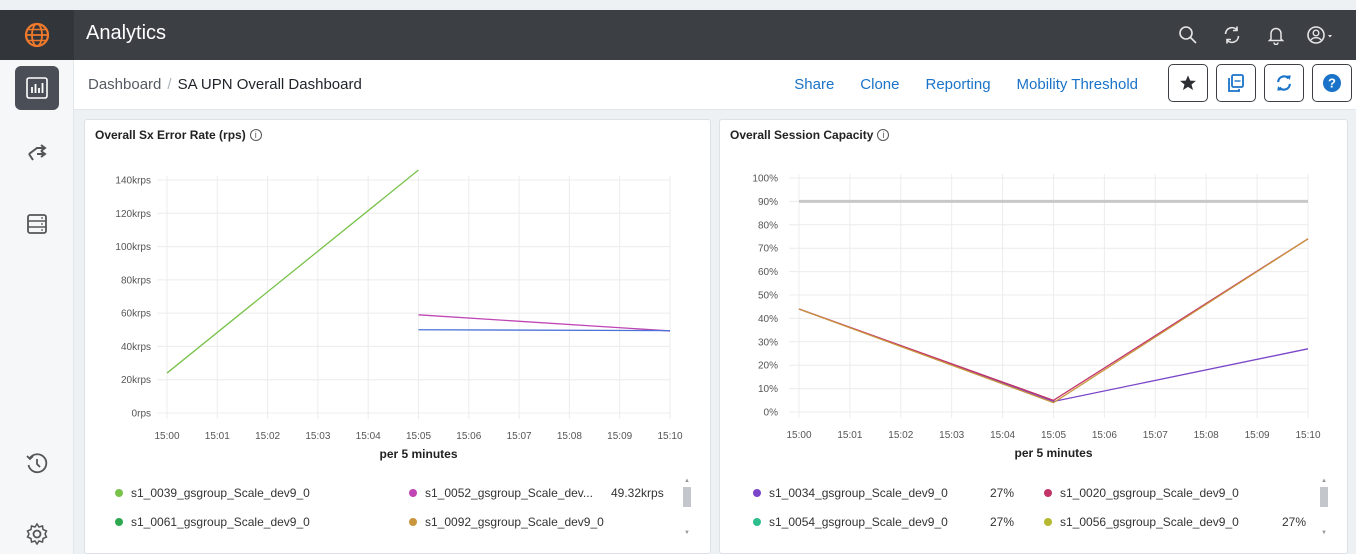 The image size is (1356, 554). I want to click on sidebar-item-history, so click(37, 464).